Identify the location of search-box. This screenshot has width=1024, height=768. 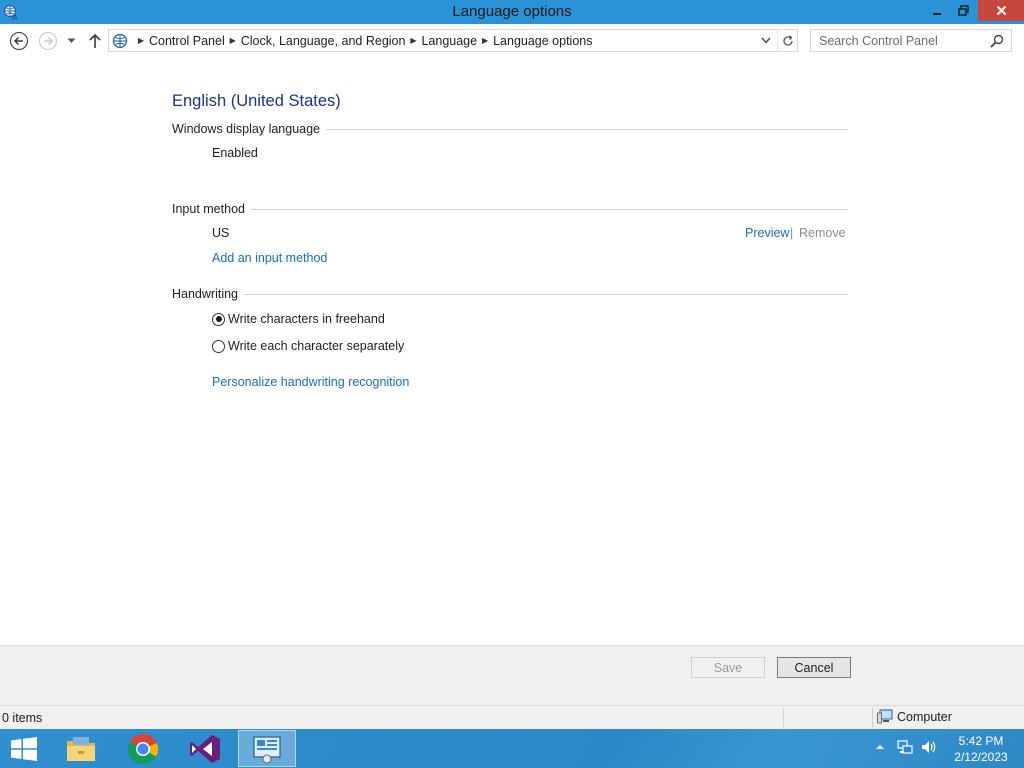
(911, 40).